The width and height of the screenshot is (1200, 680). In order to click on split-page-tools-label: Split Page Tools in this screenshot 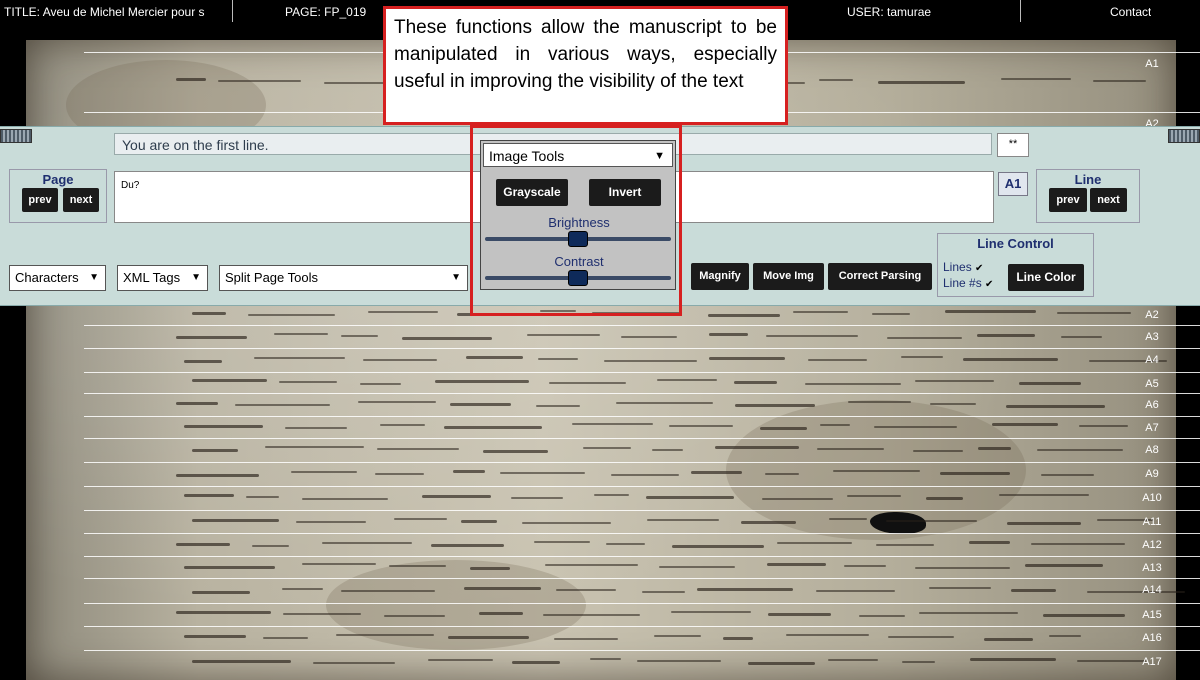, I will do `click(271, 277)`.